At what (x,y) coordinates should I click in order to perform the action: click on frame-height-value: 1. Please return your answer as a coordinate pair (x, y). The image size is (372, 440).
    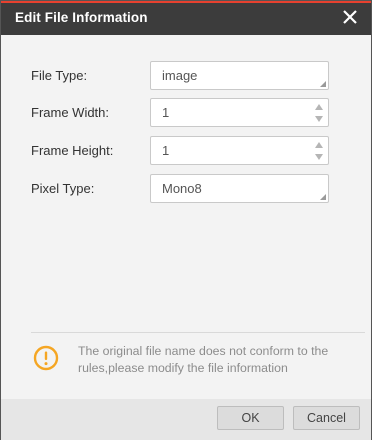
    Looking at the image, I should click on (166, 150).